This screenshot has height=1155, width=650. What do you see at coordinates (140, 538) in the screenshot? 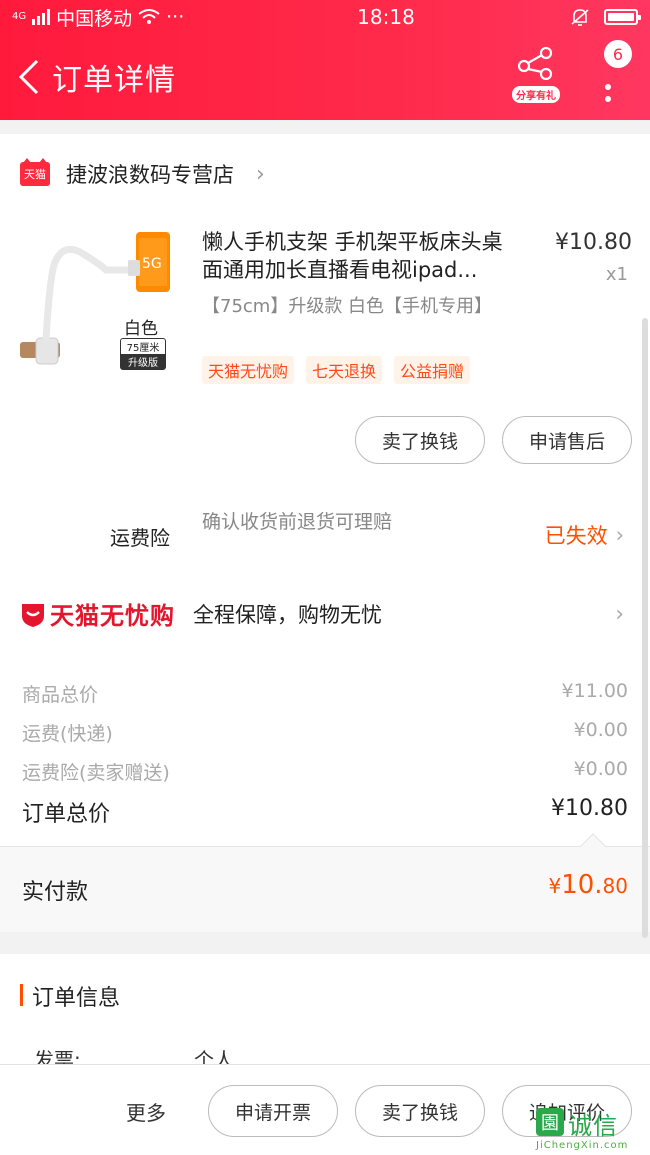
I see `insurance-label: 运费险` at bounding box center [140, 538].